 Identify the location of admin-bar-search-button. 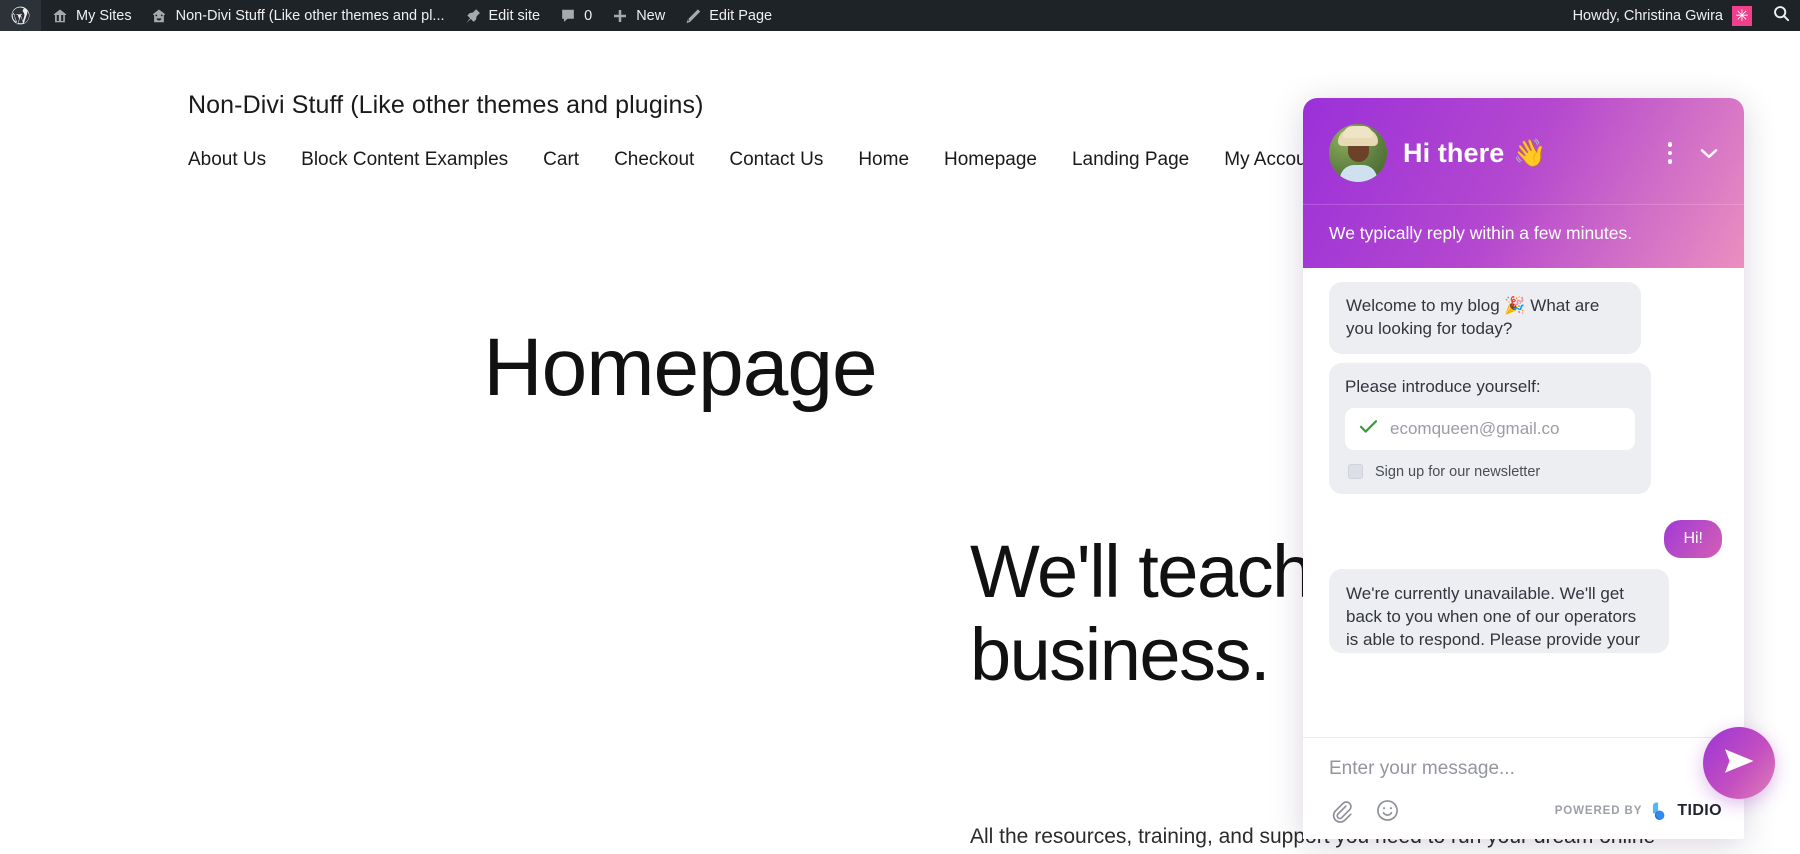
(1781, 15).